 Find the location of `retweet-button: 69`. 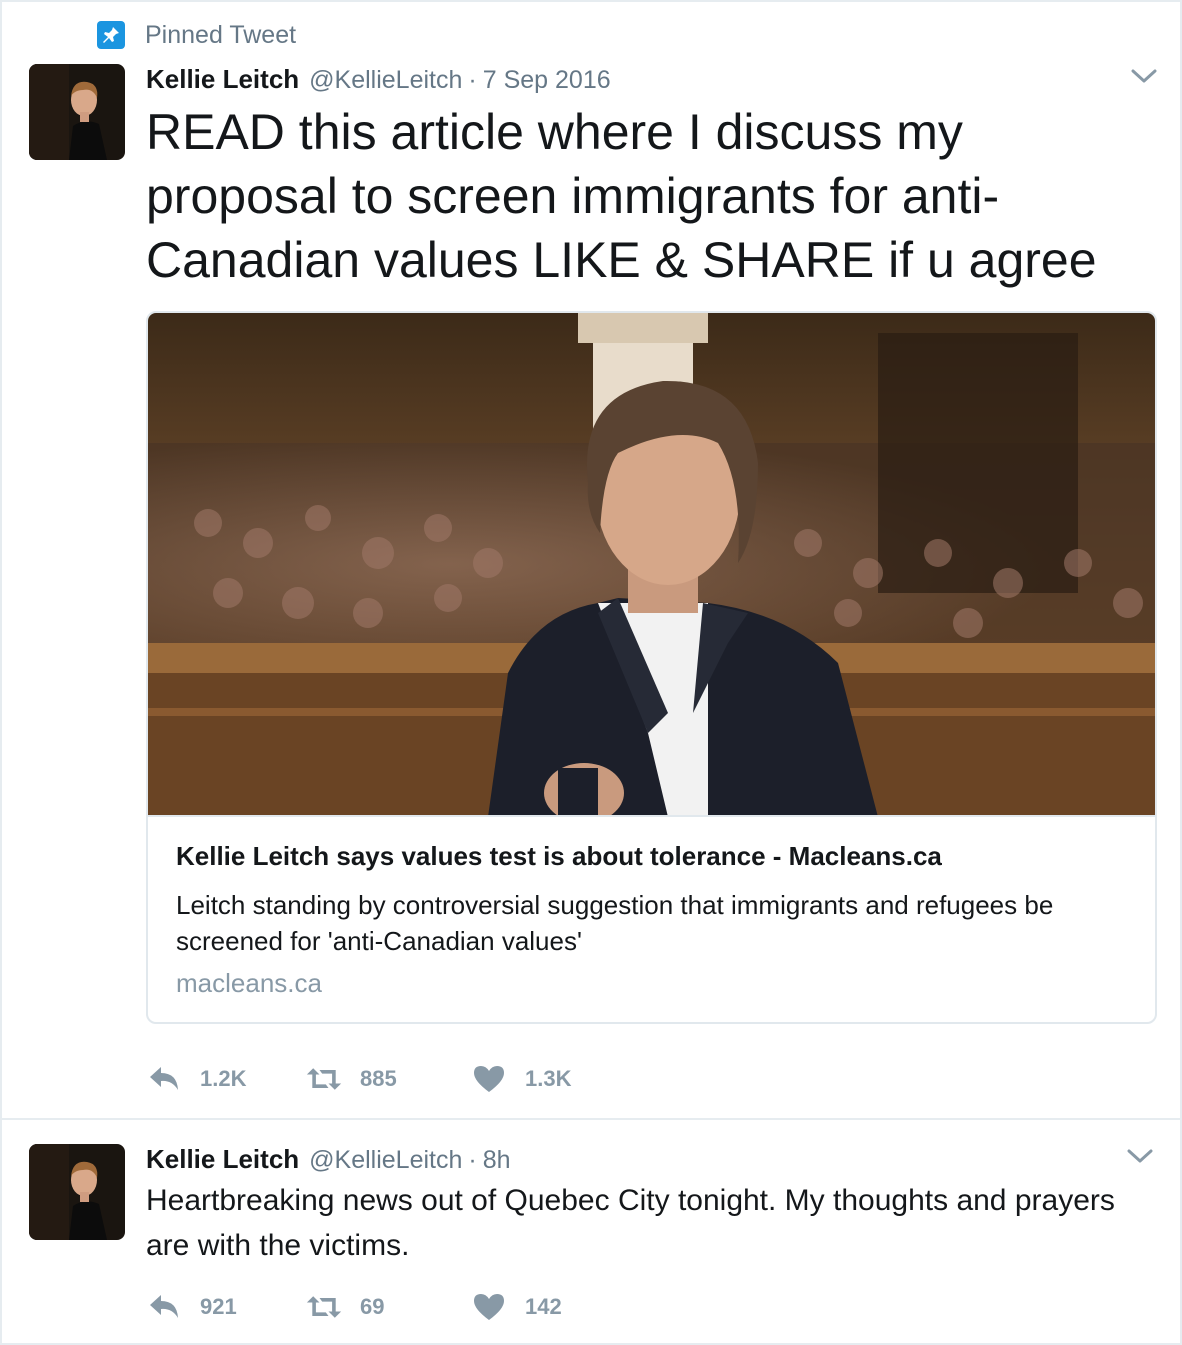

retweet-button: 69 is located at coordinates (388, 1307).